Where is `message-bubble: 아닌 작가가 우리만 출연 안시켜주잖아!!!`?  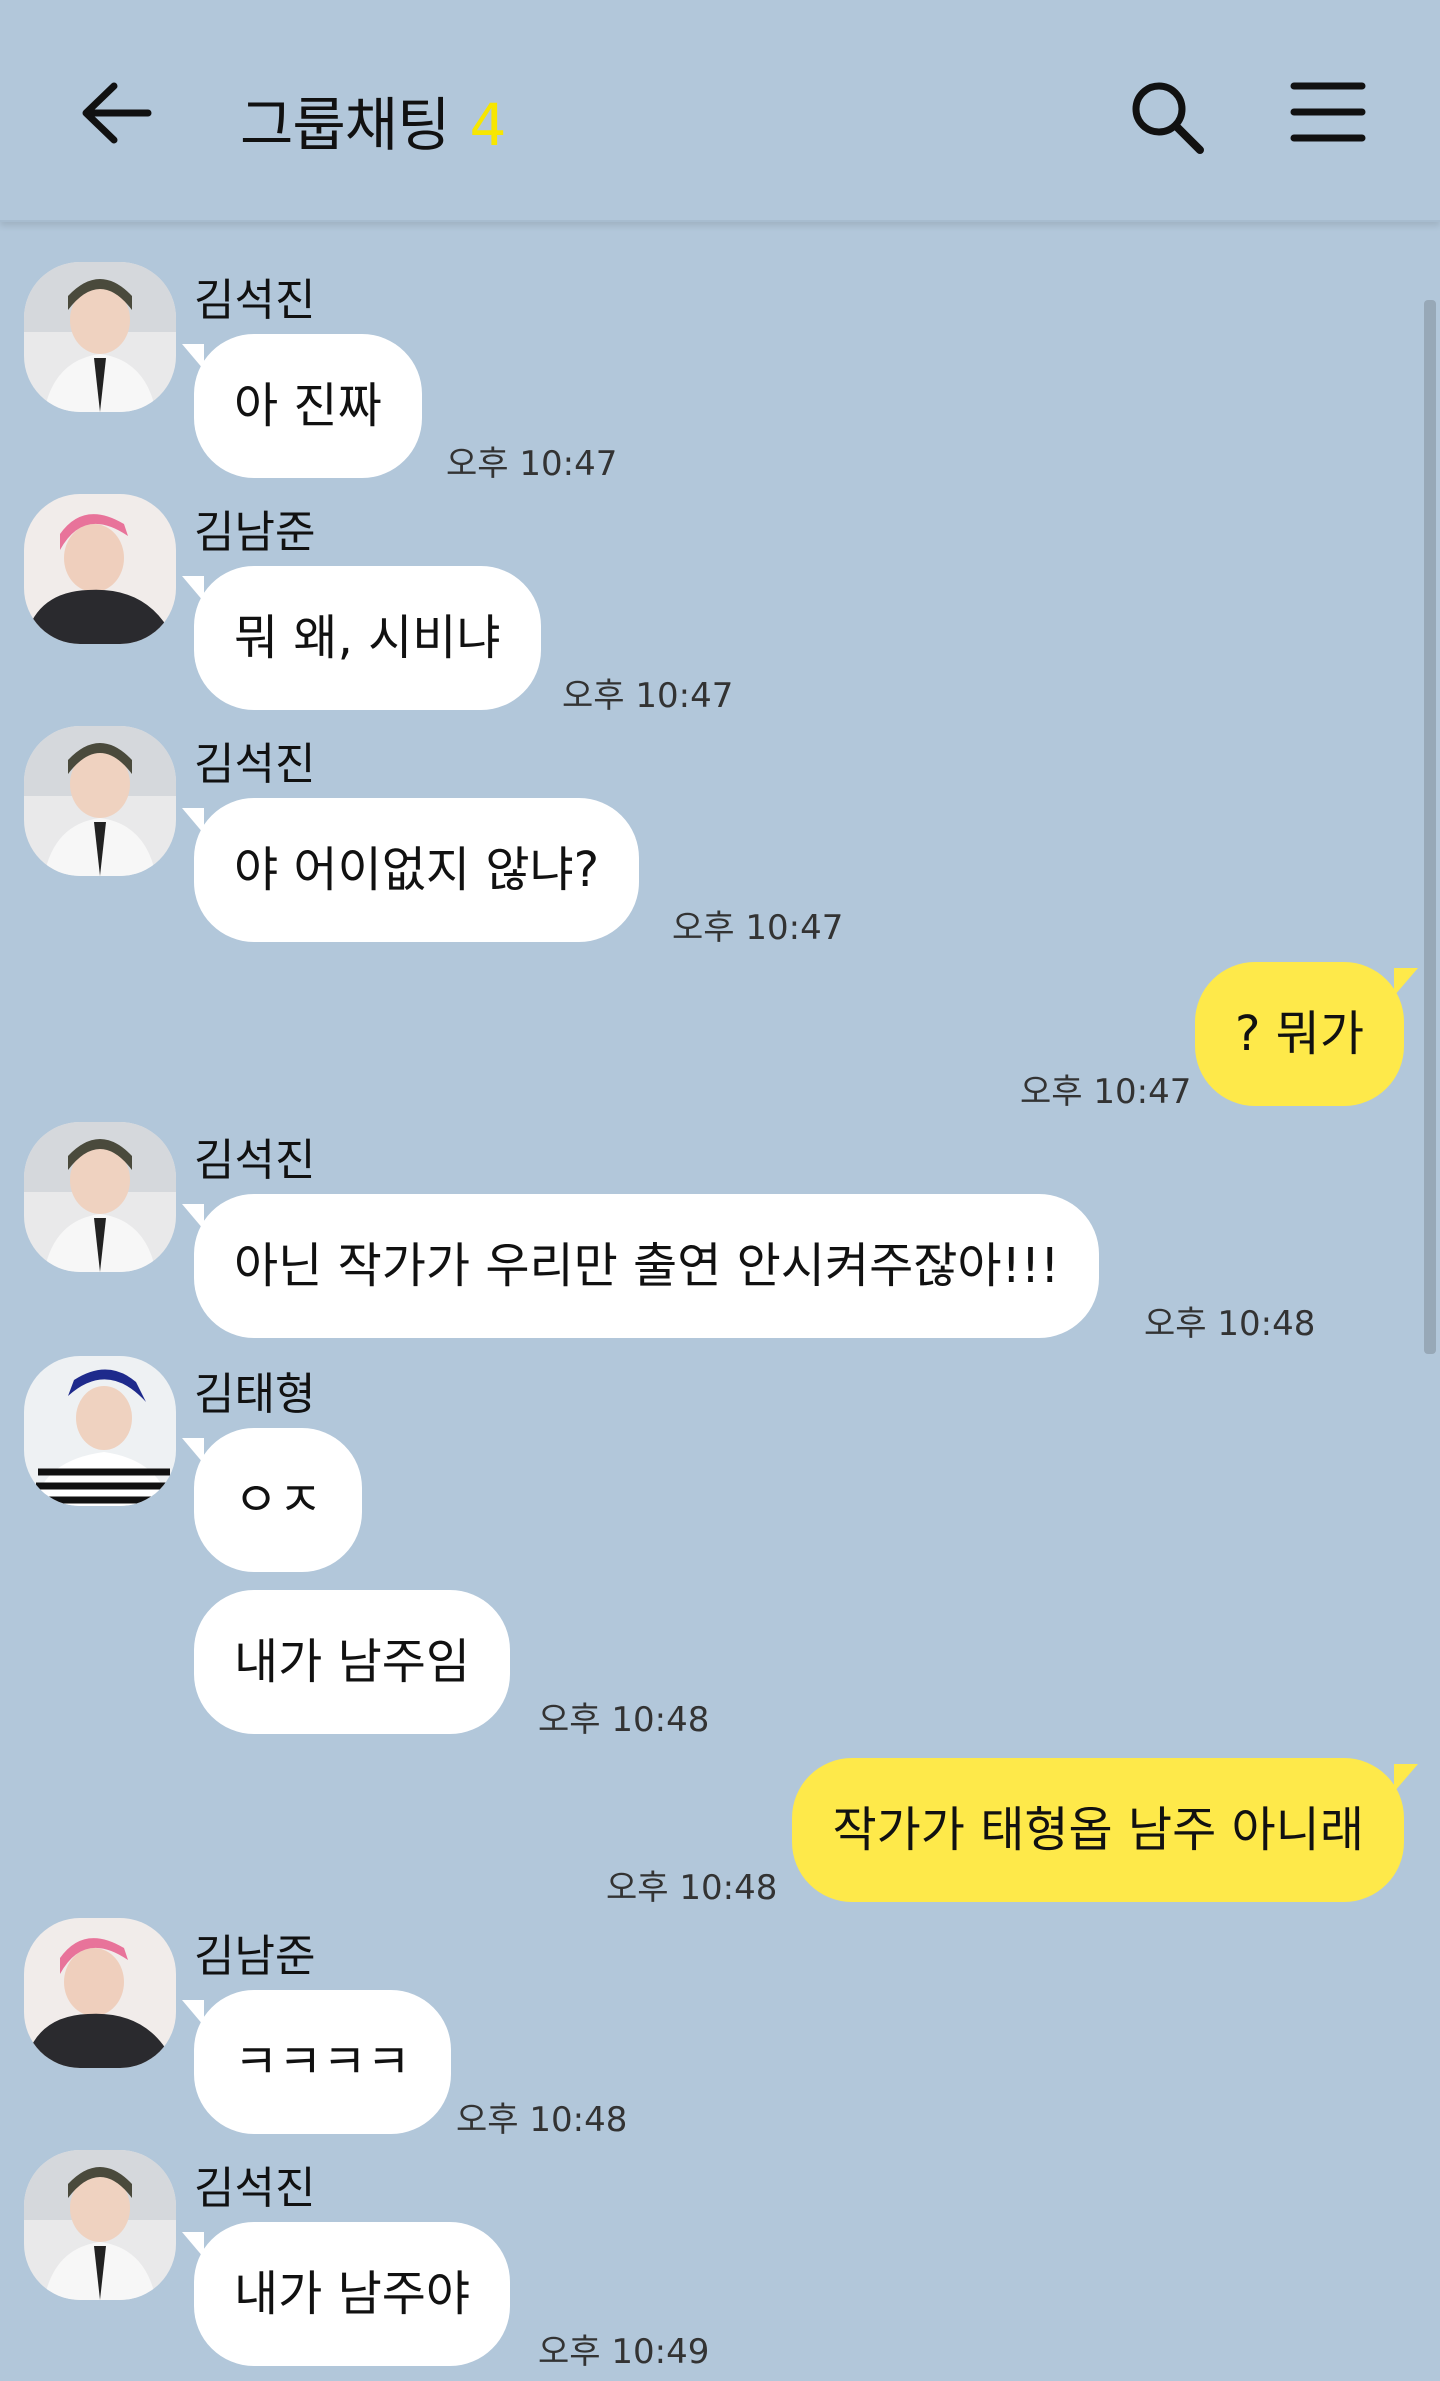 message-bubble: 아닌 작가가 우리만 출연 안시켜주잖아!!! is located at coordinates (640, 1266).